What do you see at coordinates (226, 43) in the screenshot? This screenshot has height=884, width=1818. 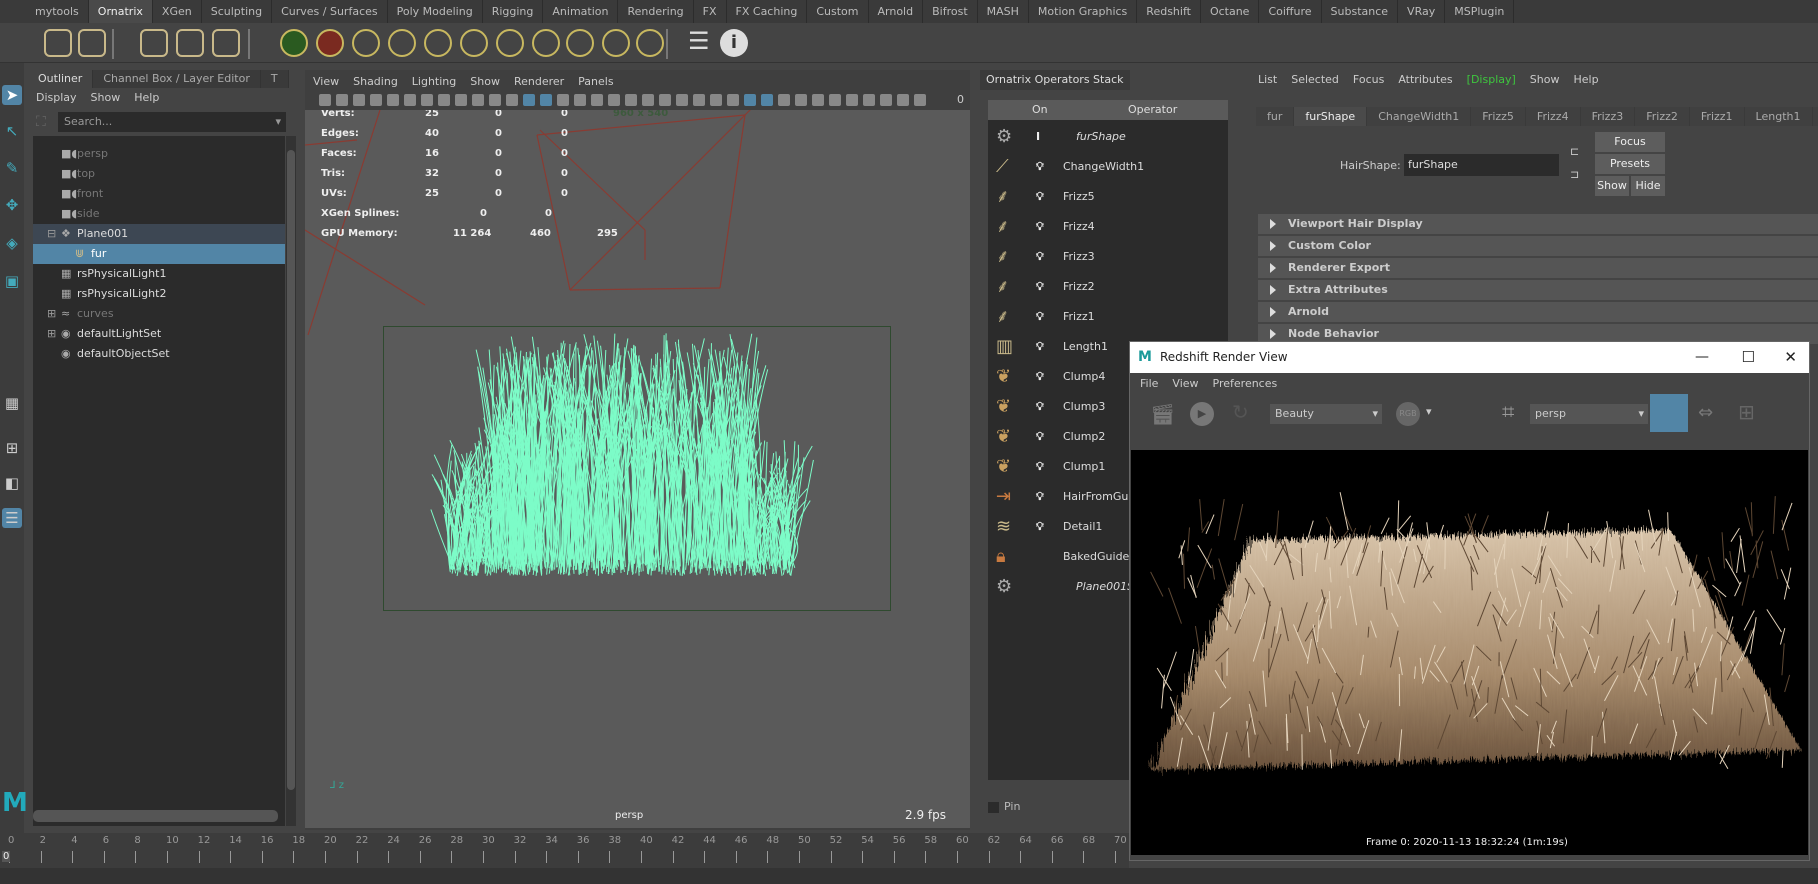 I see `hair-brush-icon` at bounding box center [226, 43].